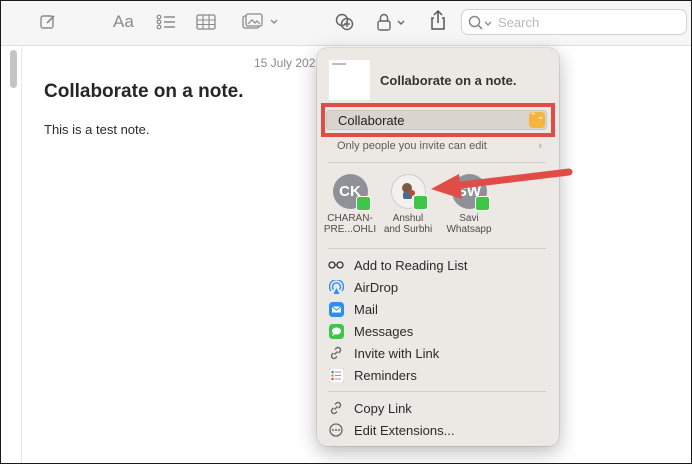 Image resolution: width=692 pixels, height=464 pixels. What do you see at coordinates (502, 183) in the screenshot?
I see `annotation-arrow-icon` at bounding box center [502, 183].